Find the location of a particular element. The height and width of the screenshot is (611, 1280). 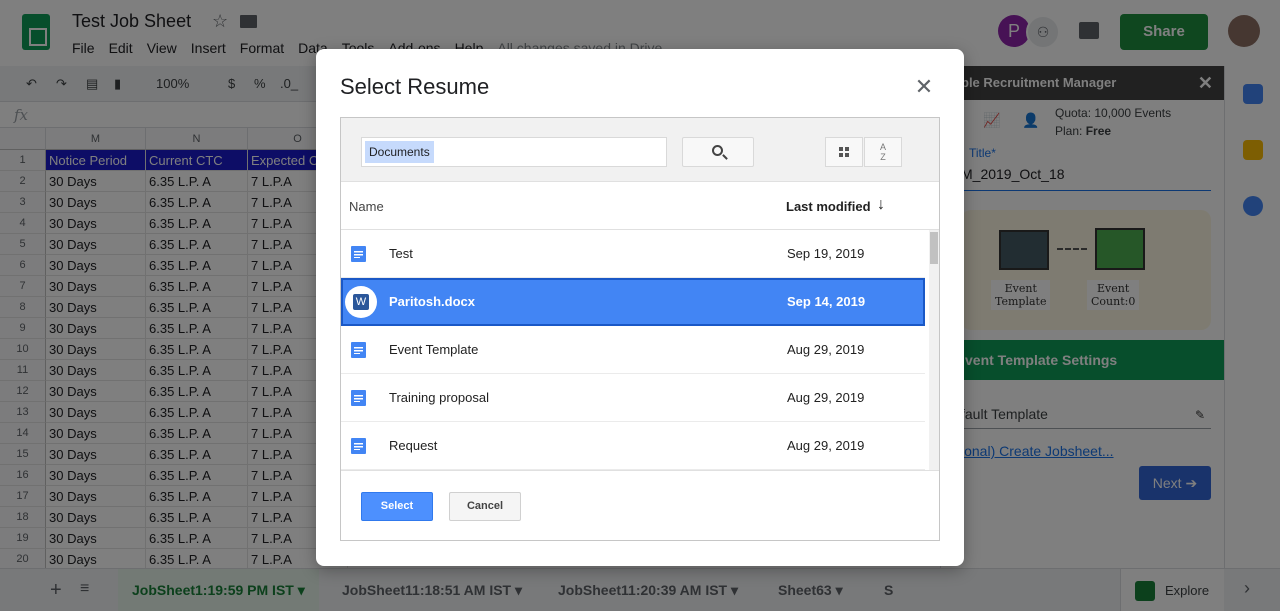

search-icon is located at coordinates (717, 150).